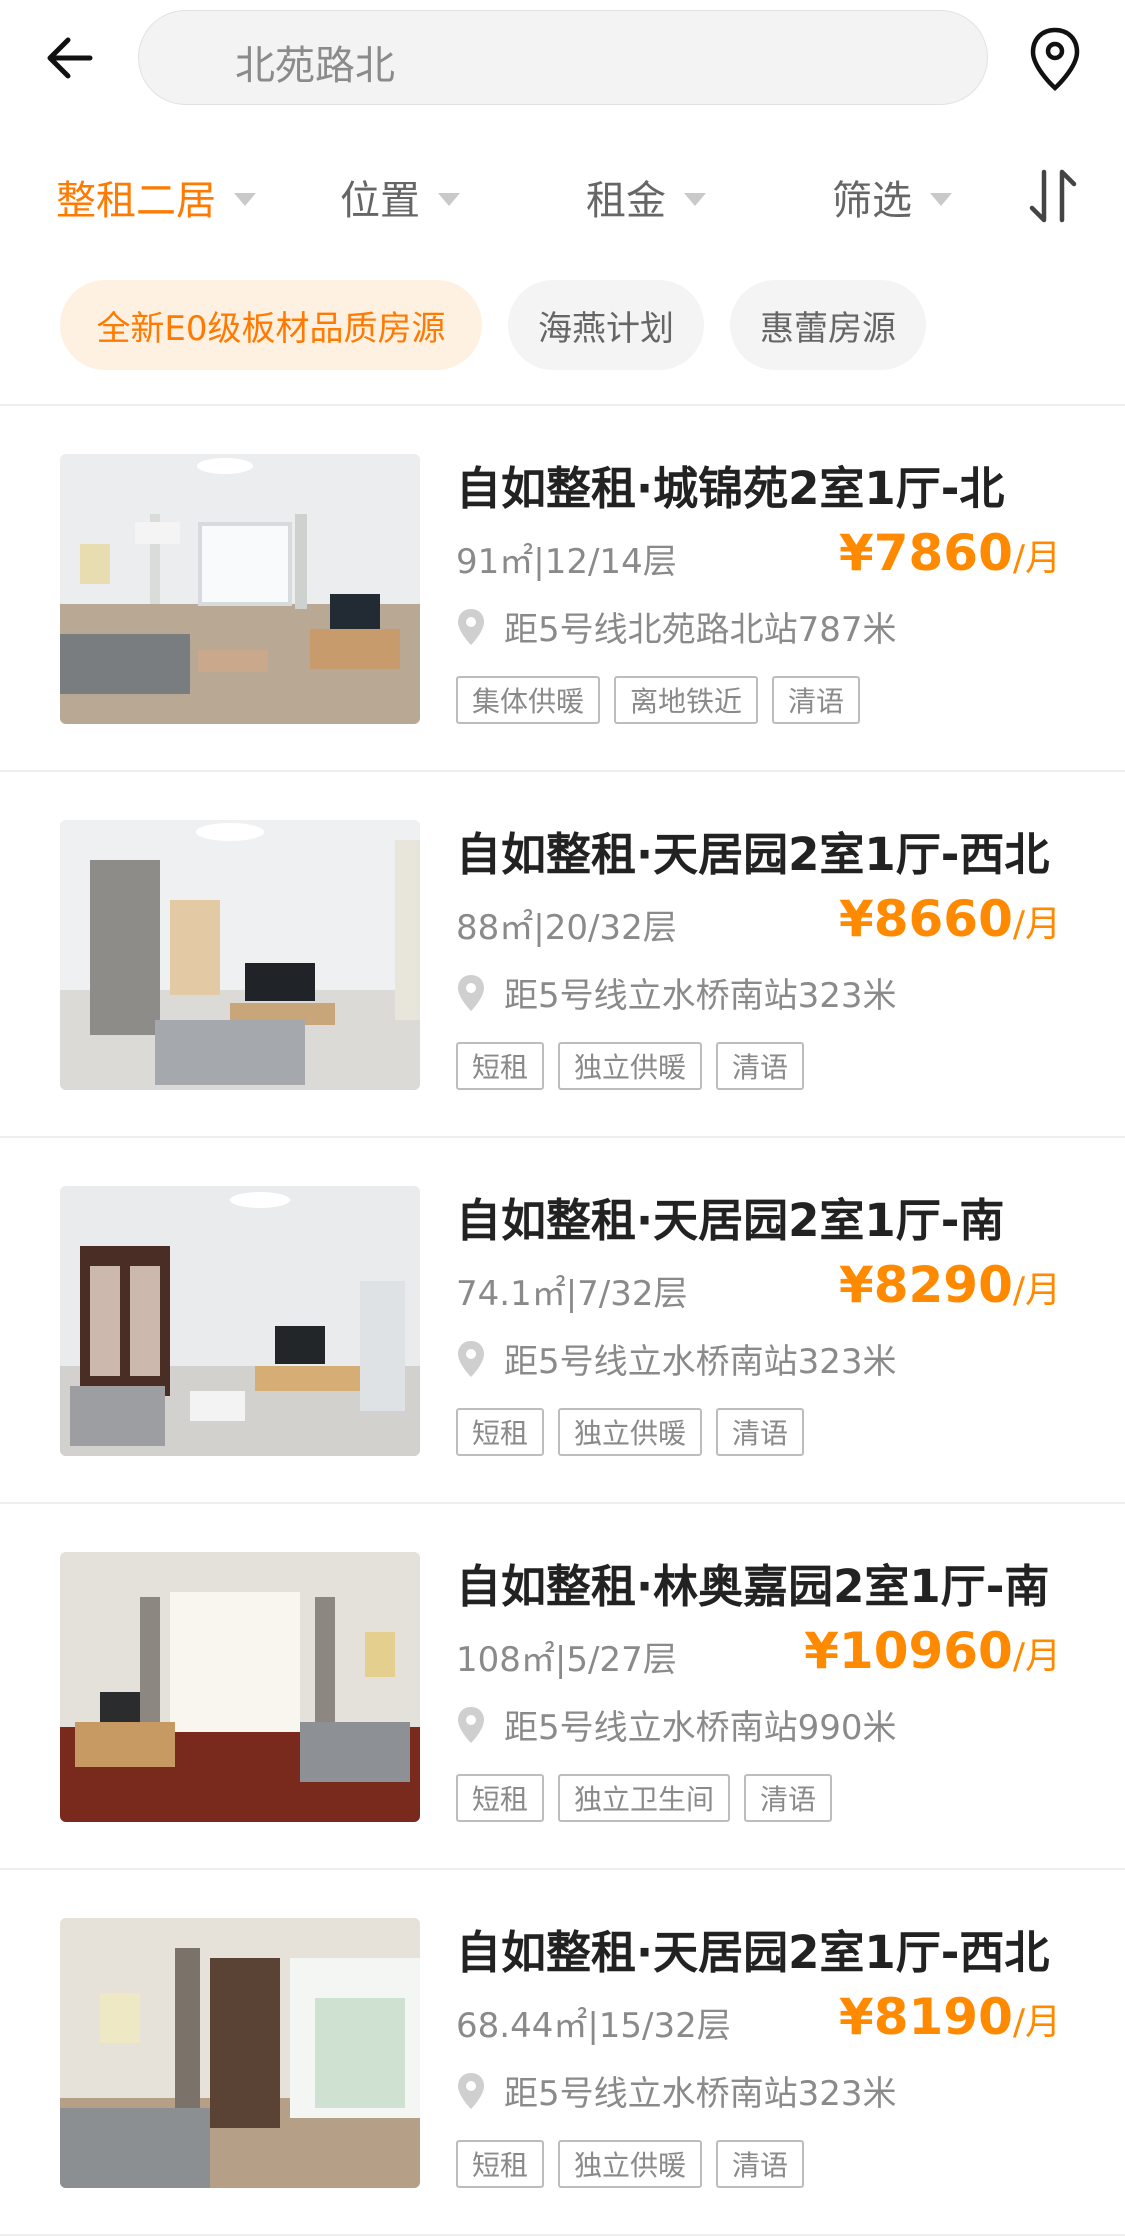  Describe the element at coordinates (872, 201) in the screenshot. I see `filter-tab-label: 筛选` at that location.